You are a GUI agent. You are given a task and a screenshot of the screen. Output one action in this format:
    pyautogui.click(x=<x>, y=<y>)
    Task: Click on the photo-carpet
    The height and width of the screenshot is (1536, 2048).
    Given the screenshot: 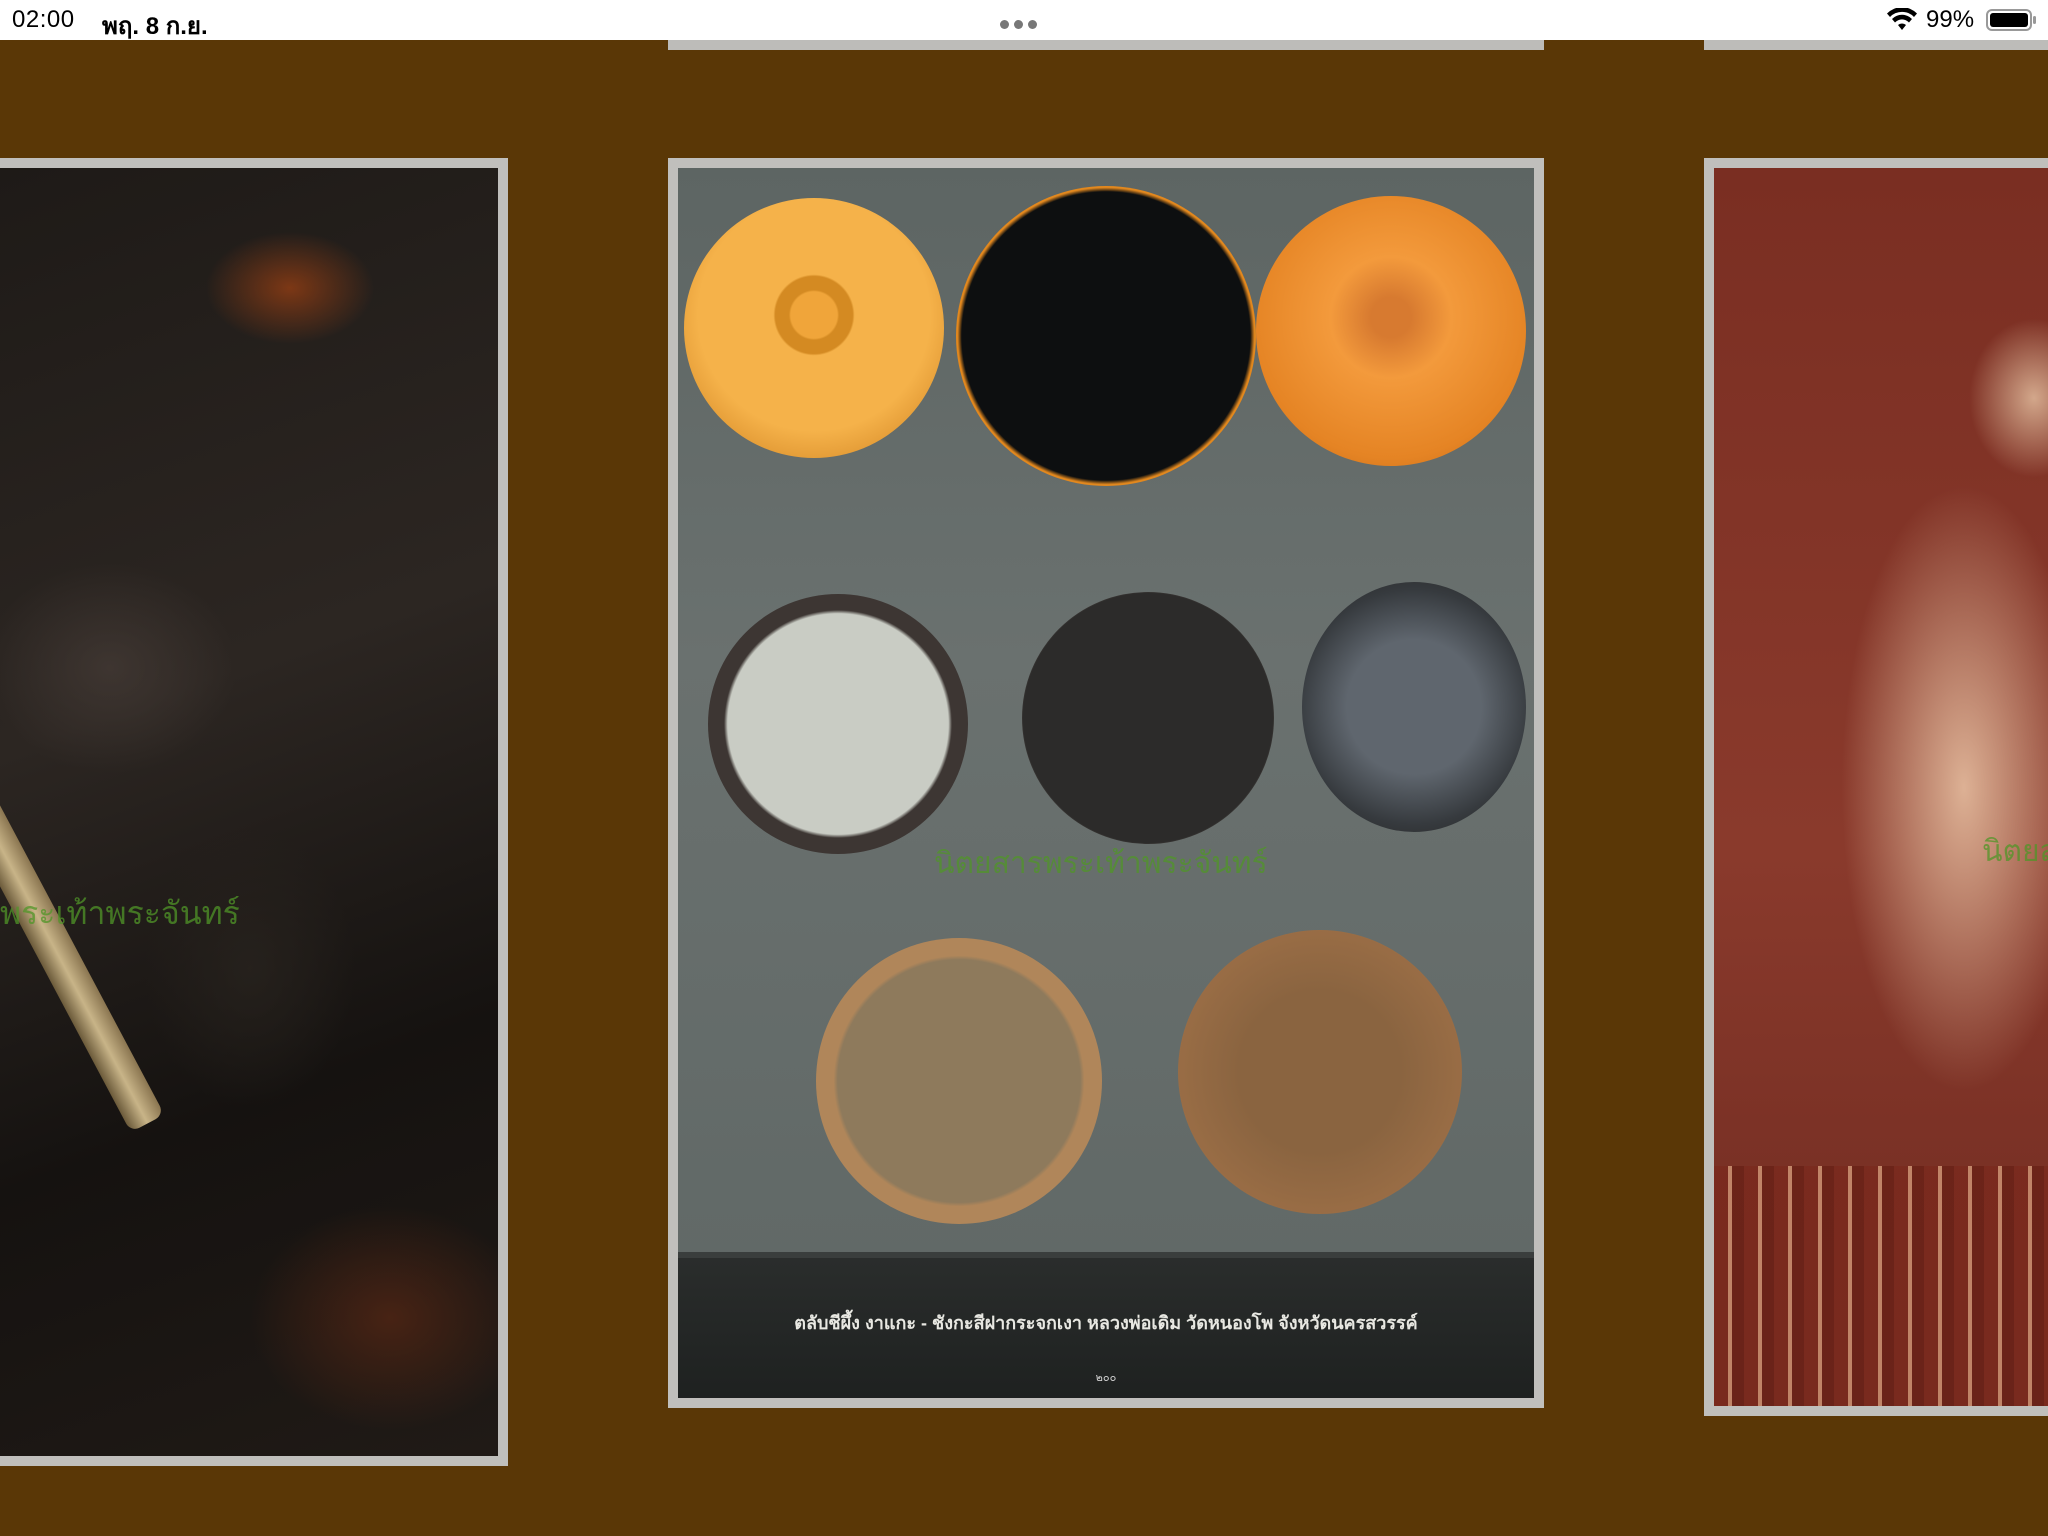 What is the action you would take?
    pyautogui.click(x=1881, y=1286)
    